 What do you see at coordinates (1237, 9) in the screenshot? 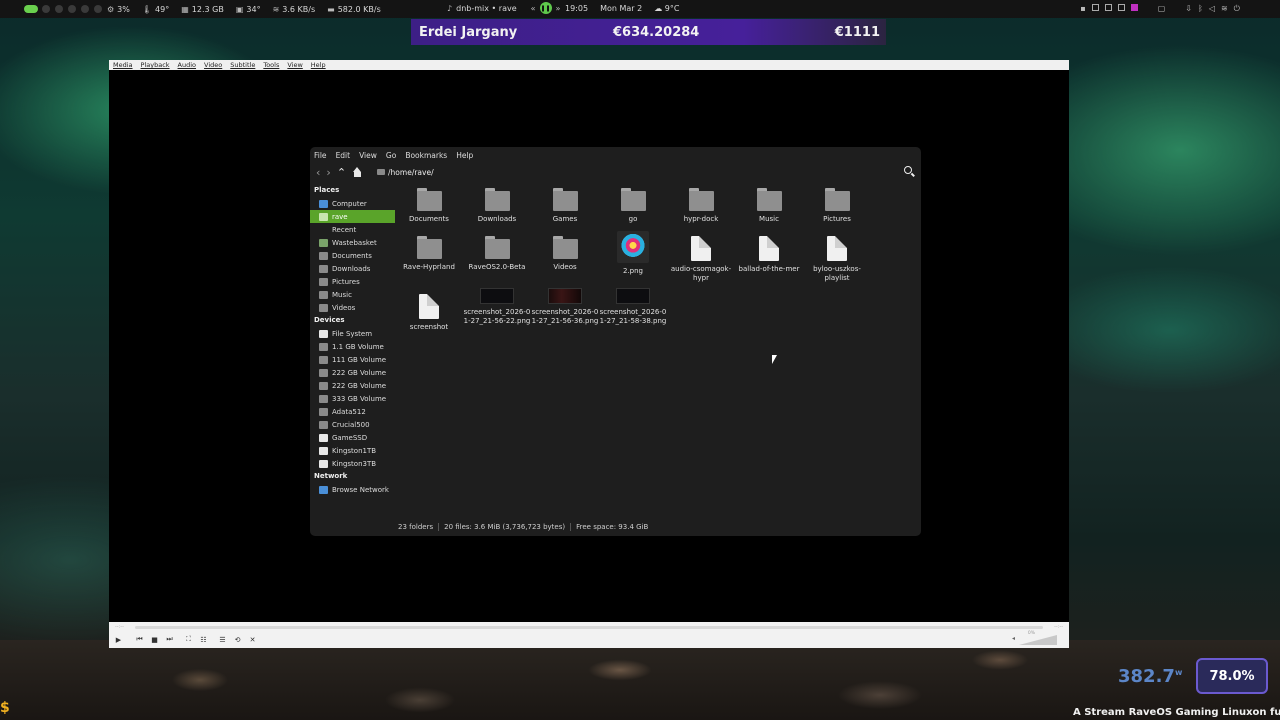
I see `tray-power-icon: ⏻` at bounding box center [1237, 9].